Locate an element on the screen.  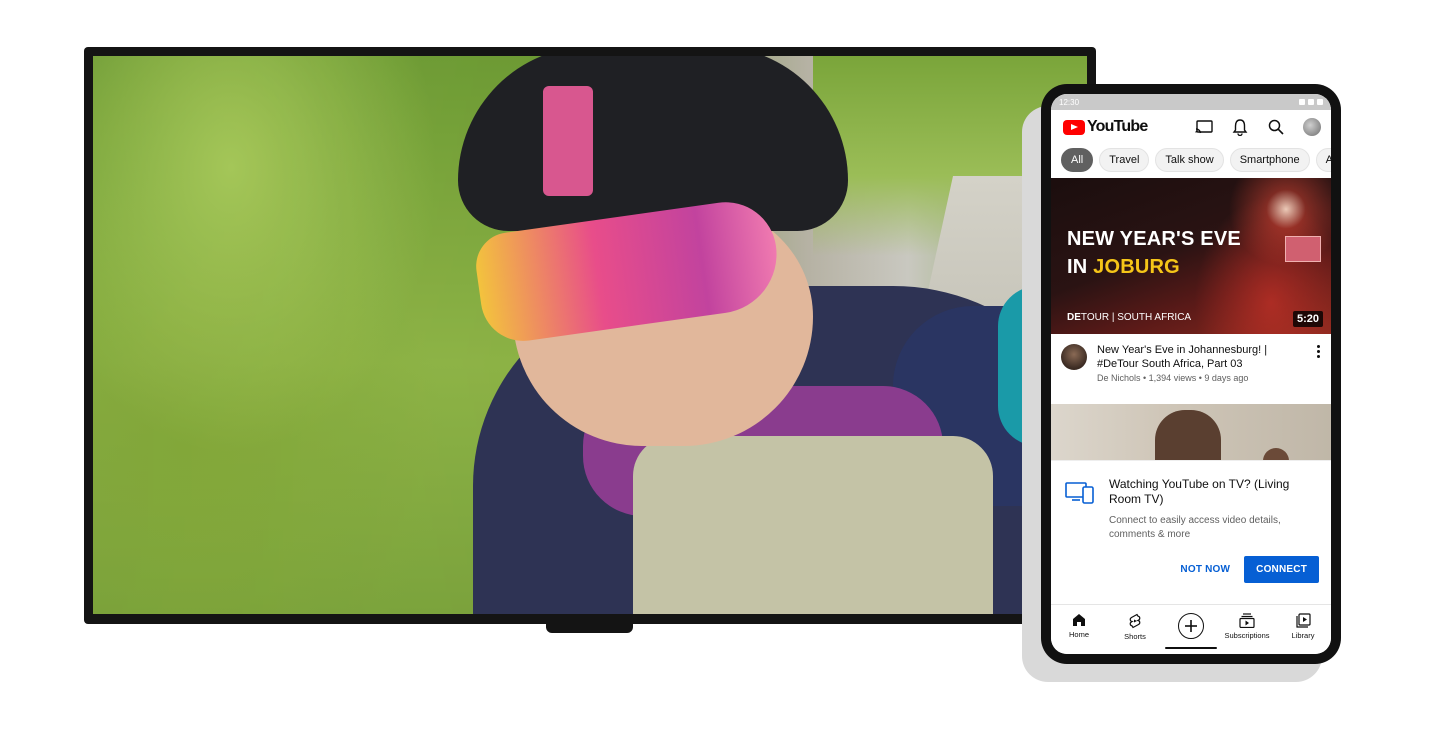
account-avatar is located at coordinates (1312, 127).